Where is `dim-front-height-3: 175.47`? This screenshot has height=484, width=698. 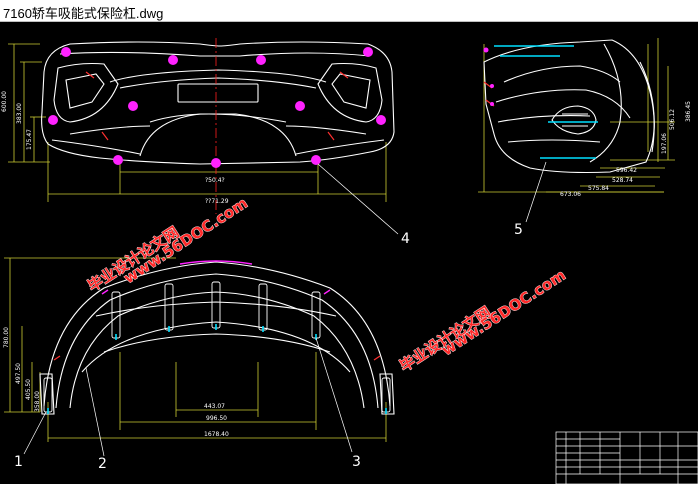 dim-front-height-3: 175.47 is located at coordinates (29, 139).